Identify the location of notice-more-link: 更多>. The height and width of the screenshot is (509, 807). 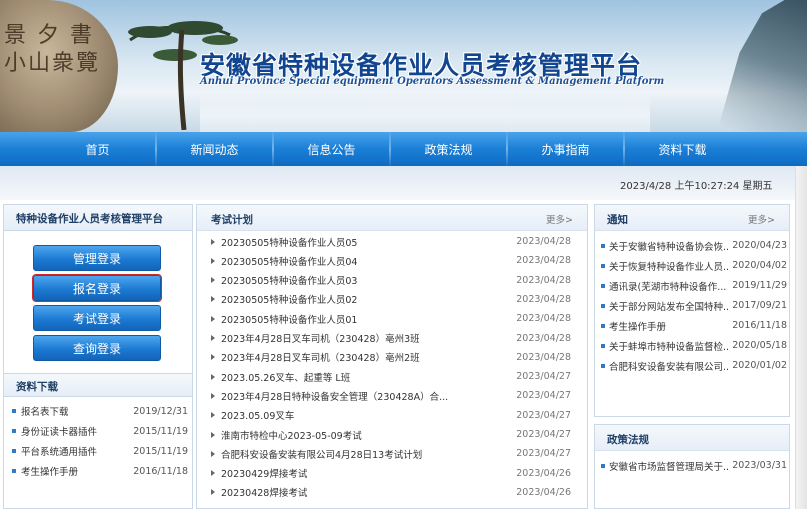
(761, 219).